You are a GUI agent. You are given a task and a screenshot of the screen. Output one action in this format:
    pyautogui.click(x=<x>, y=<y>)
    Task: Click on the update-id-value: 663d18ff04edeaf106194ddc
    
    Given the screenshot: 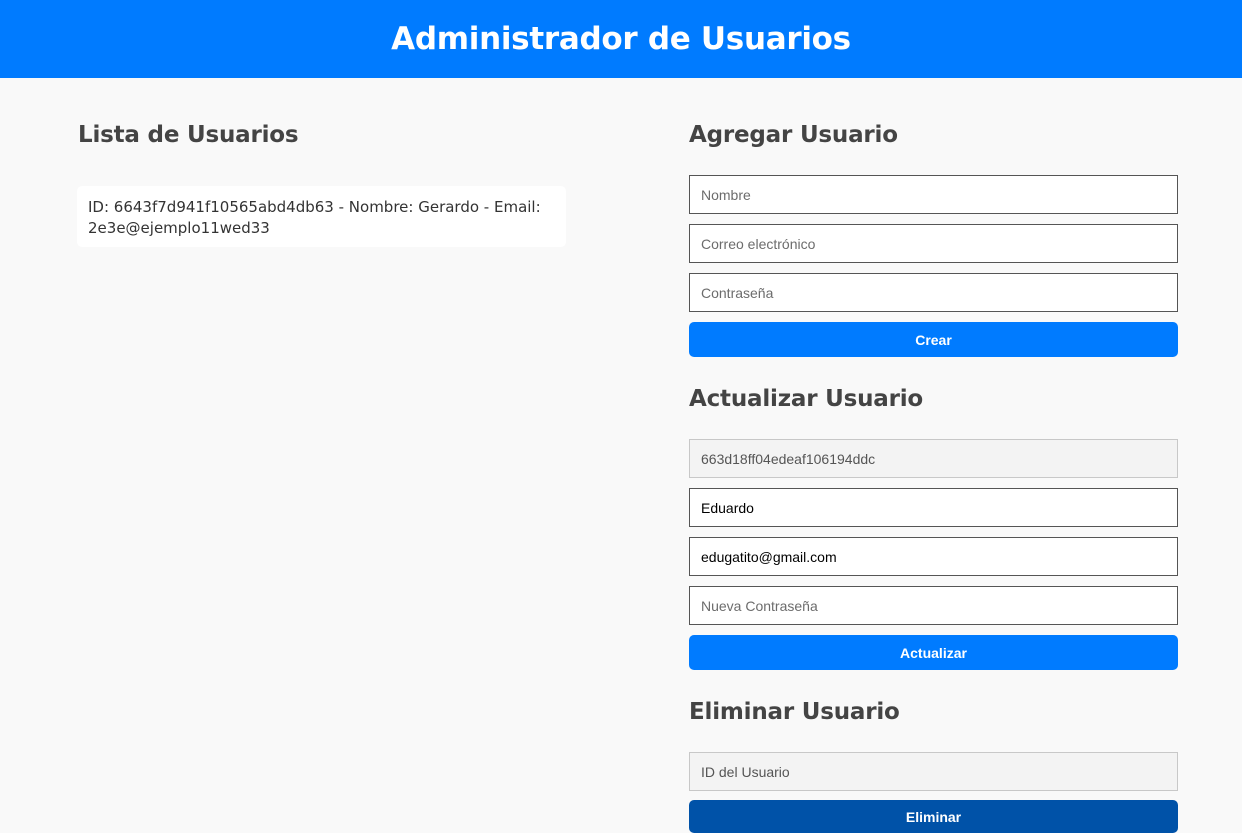 What is the action you would take?
    pyautogui.click(x=788, y=458)
    